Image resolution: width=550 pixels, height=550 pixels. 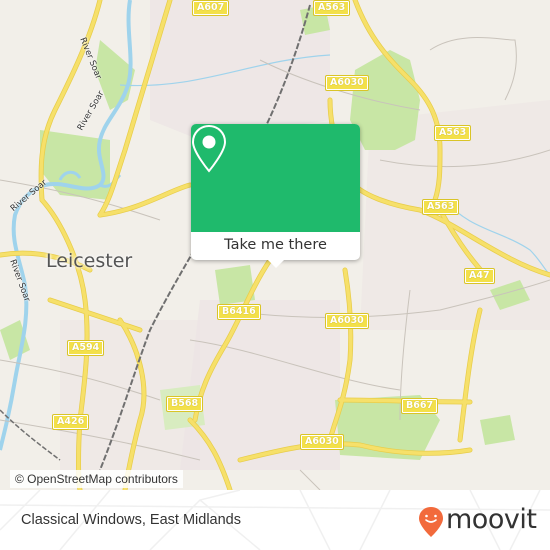 I want to click on road-shield: B6416, so click(x=239, y=312).